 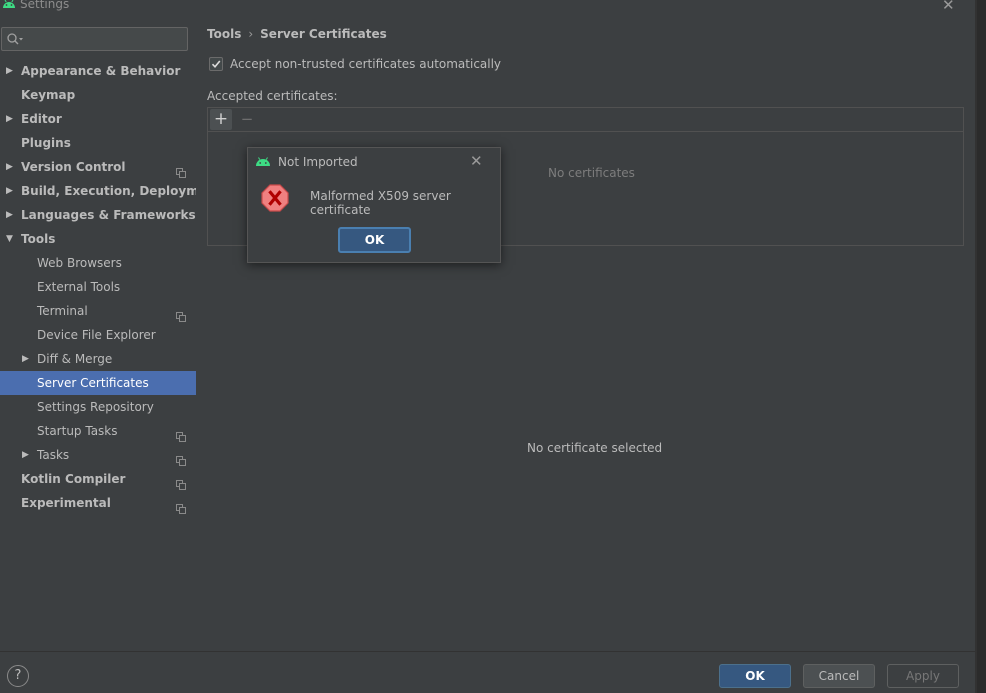 What do you see at coordinates (585, 120) in the screenshot?
I see `certificate-toolbar: + −` at bounding box center [585, 120].